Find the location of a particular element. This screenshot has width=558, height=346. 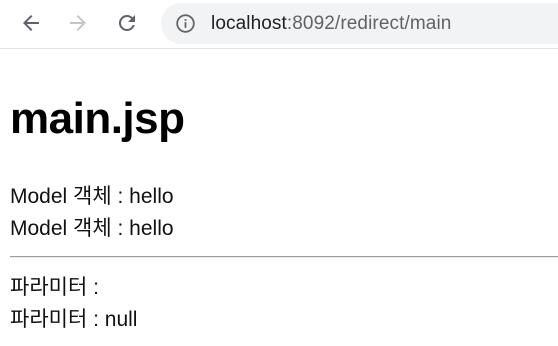

browser-toolbar: localhost:8092/redirect/main is located at coordinates (279, 24).